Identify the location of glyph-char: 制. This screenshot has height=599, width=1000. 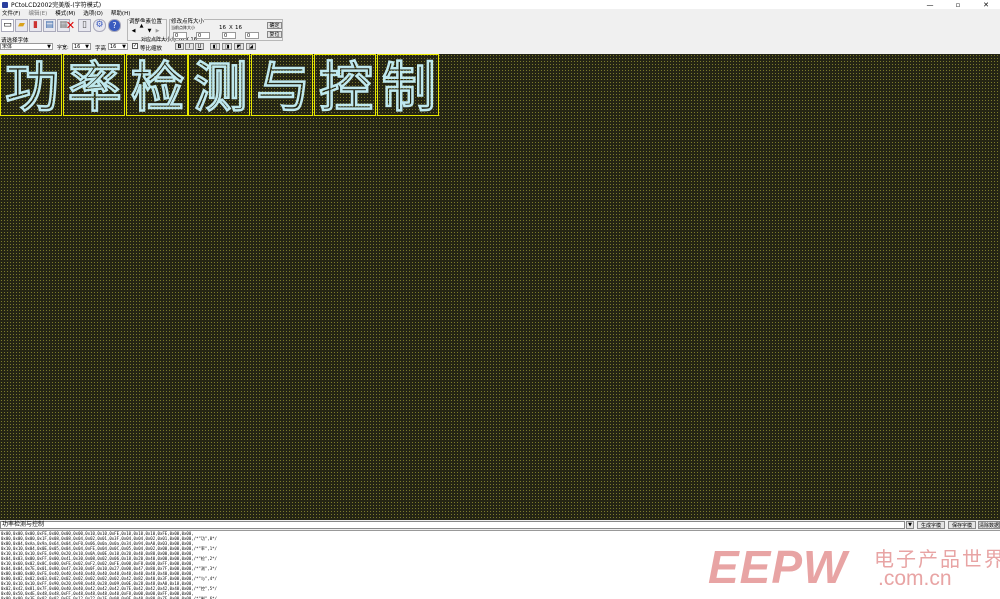
(409, 87).